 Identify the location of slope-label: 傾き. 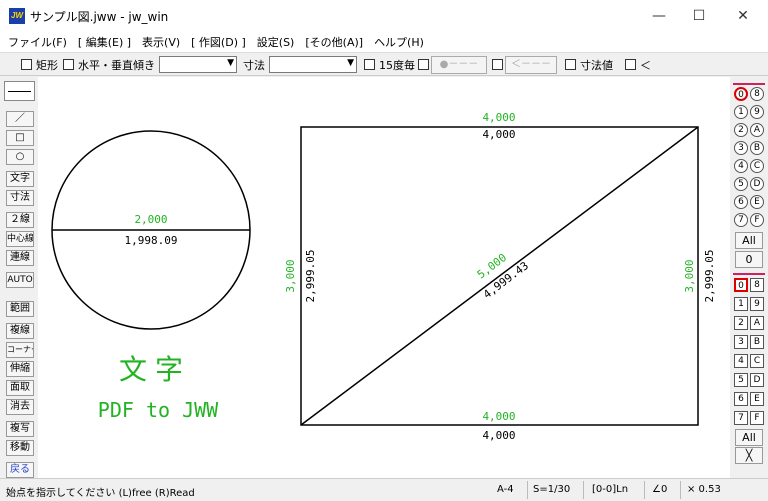
(144, 65).